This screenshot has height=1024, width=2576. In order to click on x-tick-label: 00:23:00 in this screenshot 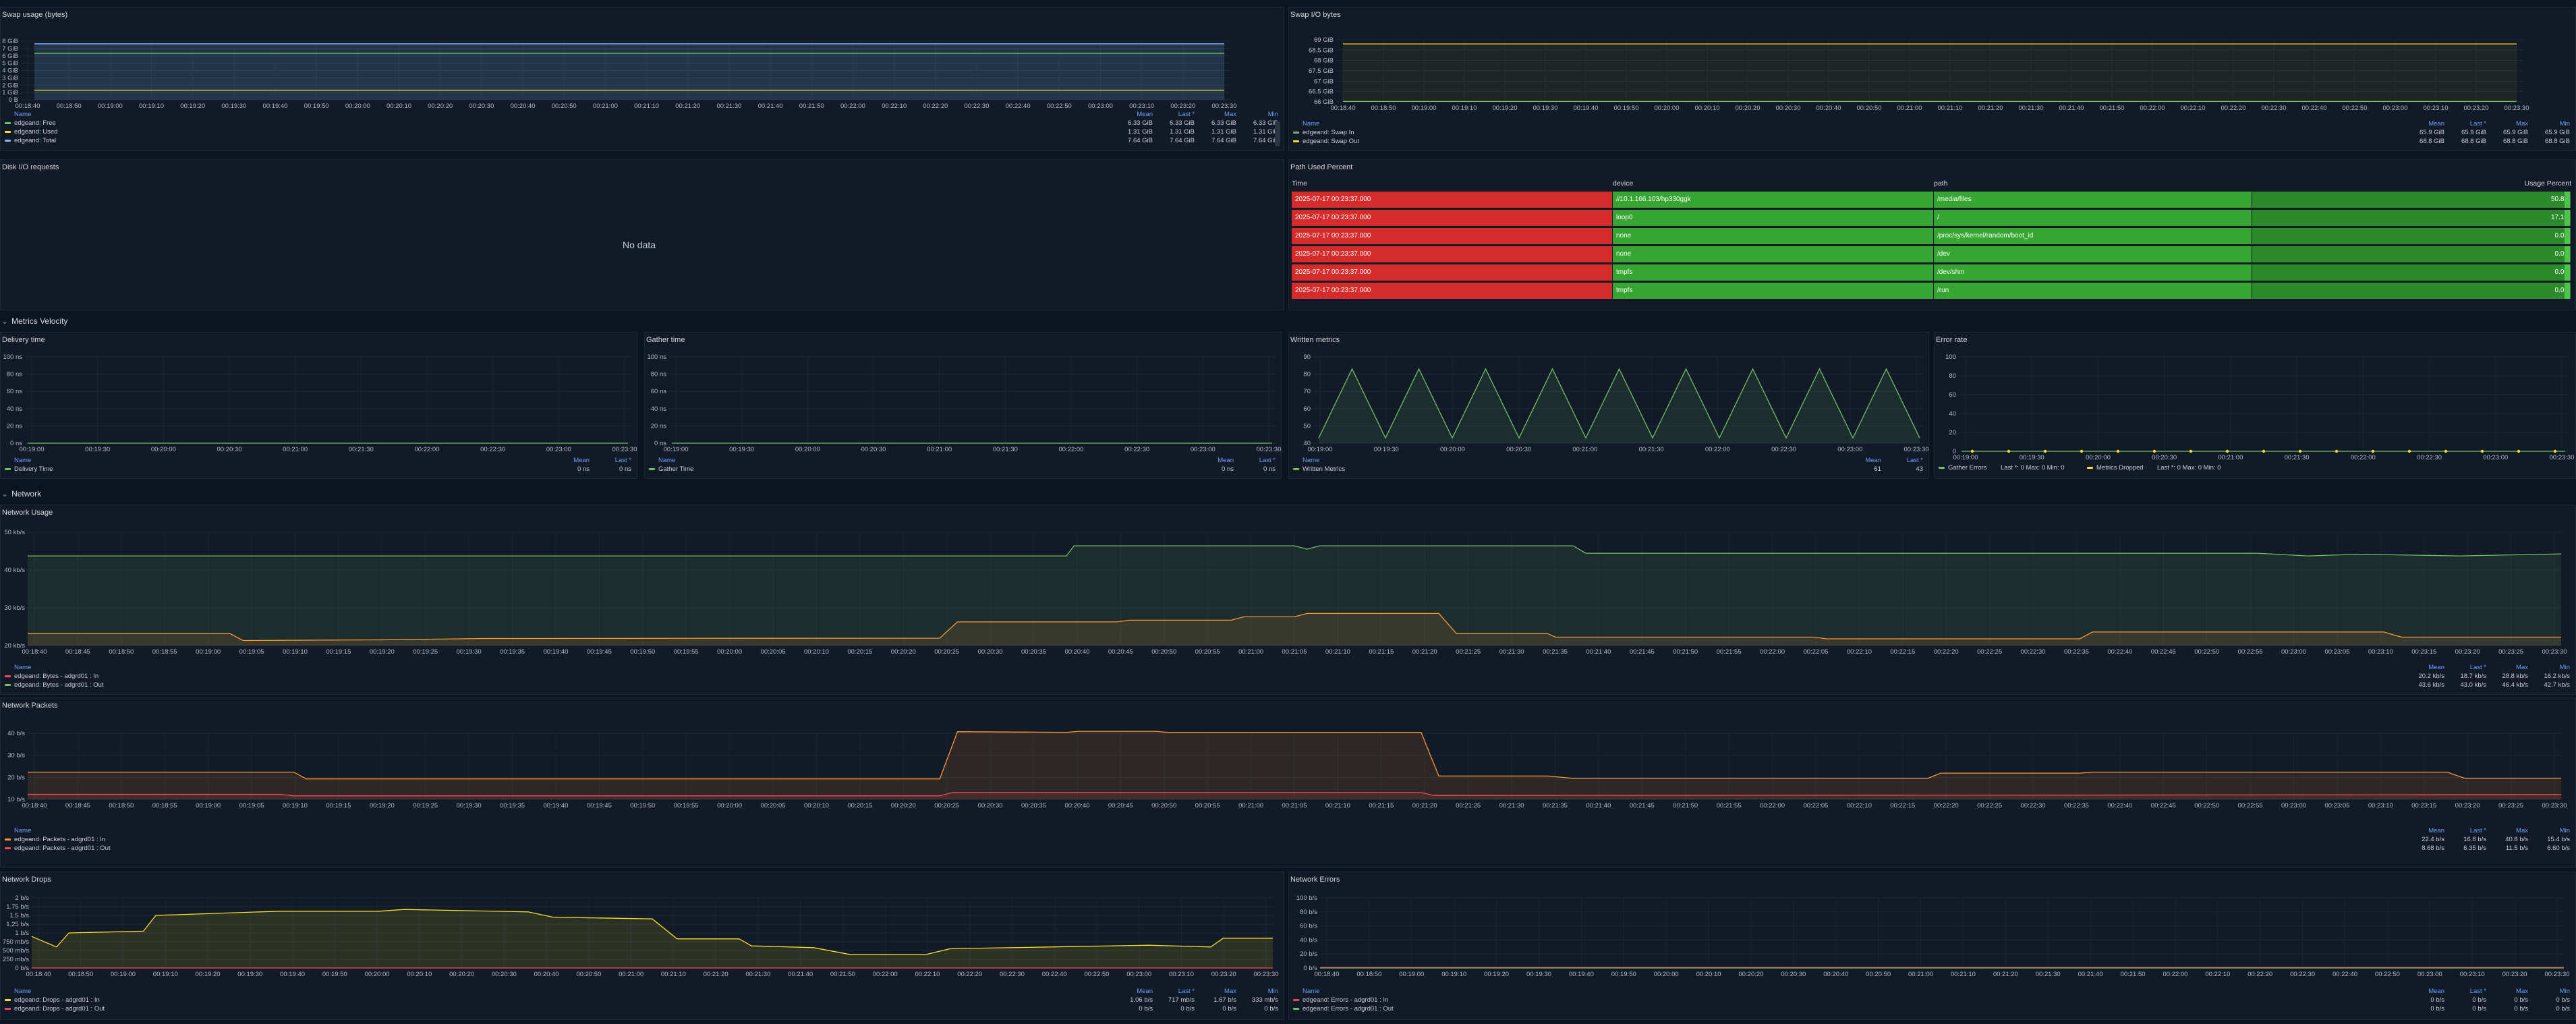, I will do `click(1138, 974)`.